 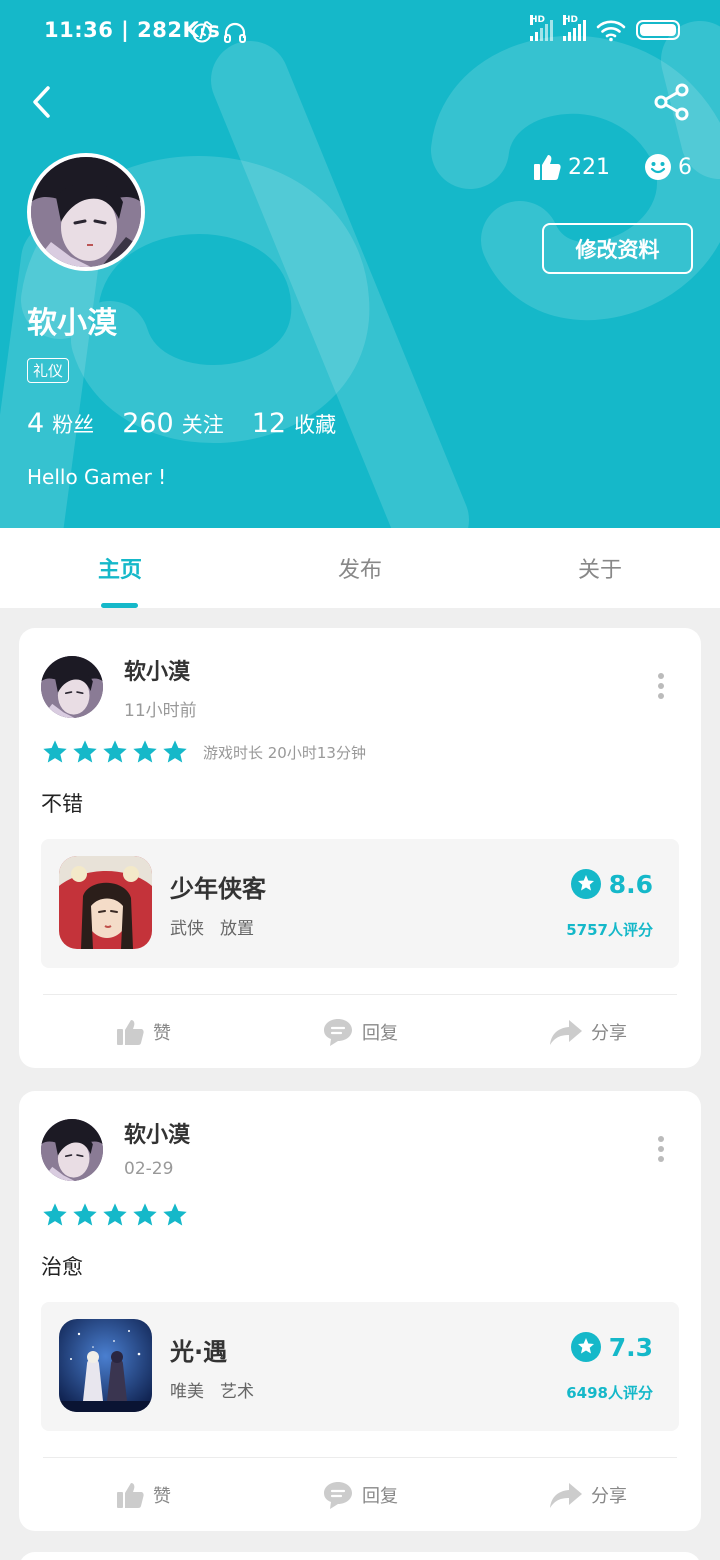 I want to click on followers-count: 4, so click(x=35, y=423).